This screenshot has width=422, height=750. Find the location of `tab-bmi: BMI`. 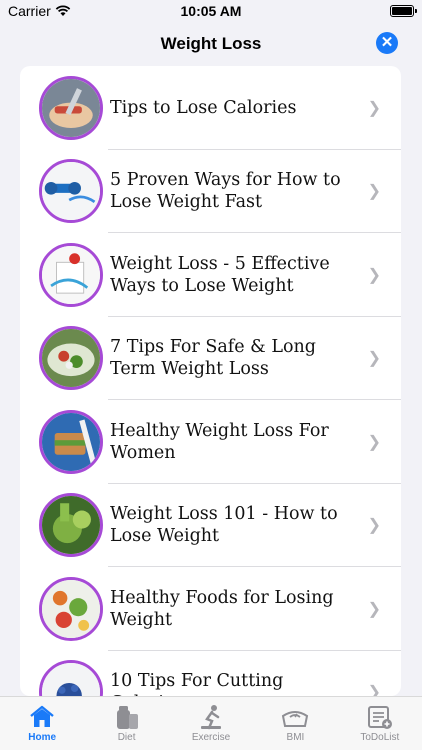

tab-bmi: BMI is located at coordinates (295, 723).